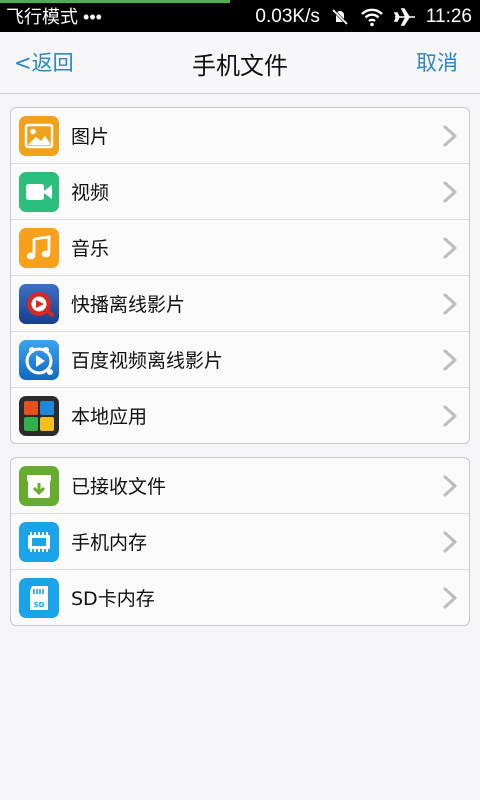  What do you see at coordinates (240, 415) in the screenshot?
I see `list-item-local-apps: 本地应用` at bounding box center [240, 415].